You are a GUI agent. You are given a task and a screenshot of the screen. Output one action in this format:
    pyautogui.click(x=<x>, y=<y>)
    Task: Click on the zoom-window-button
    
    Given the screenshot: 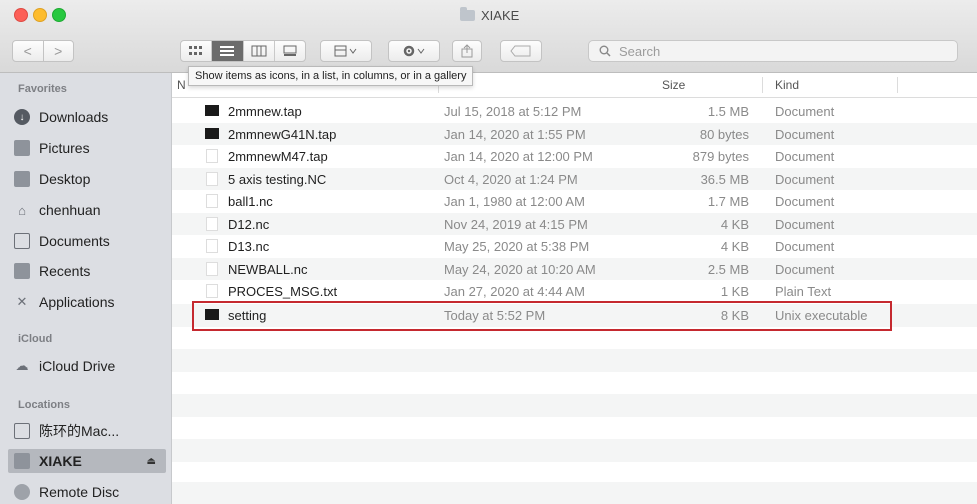 What is the action you would take?
    pyautogui.click(x=59, y=15)
    